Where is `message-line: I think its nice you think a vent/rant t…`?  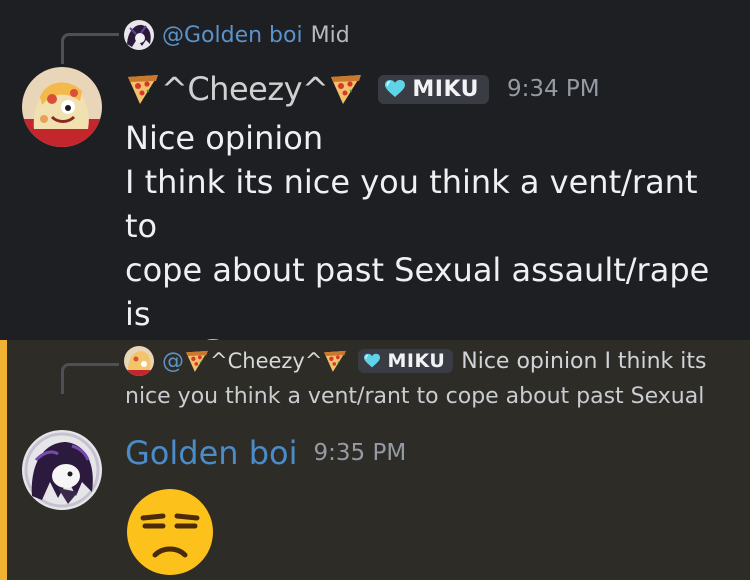 message-line: I think its nice you think a vent/rant t… is located at coordinates (411, 204).